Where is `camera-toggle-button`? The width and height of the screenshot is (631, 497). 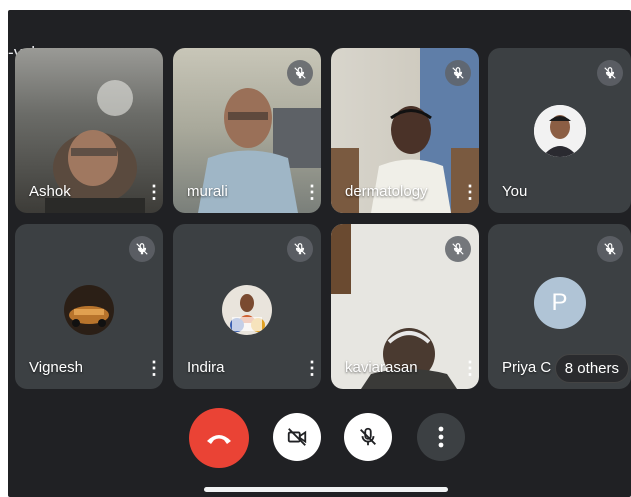
camera-toggle-button is located at coordinates (297, 437).